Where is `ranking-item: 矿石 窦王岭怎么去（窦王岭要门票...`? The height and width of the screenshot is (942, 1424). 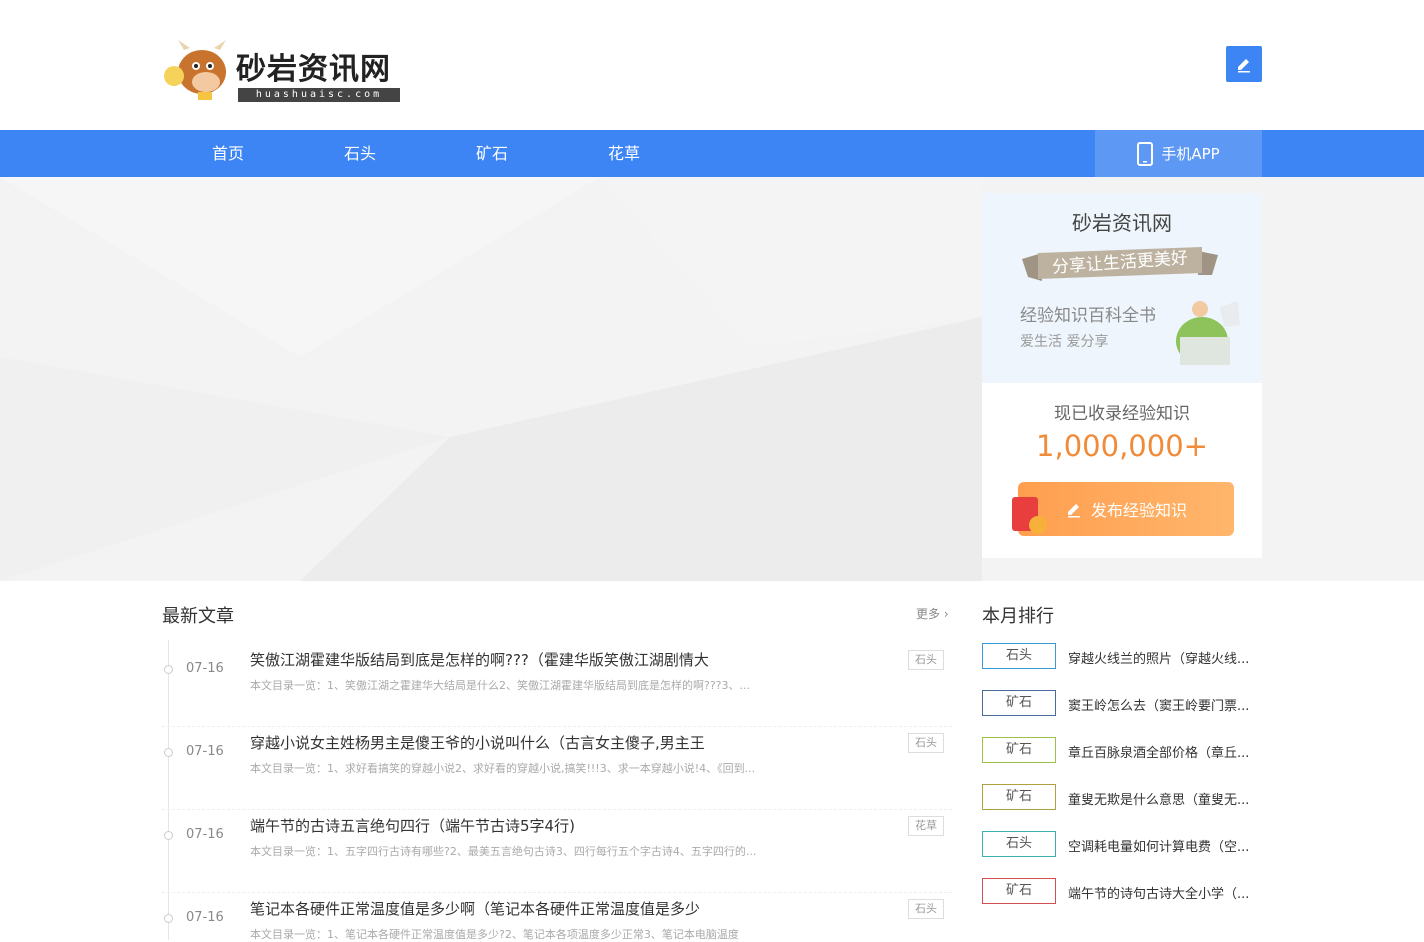
ranking-item: 矿石 窦王岭怎么去（窦王岭要门票... is located at coordinates (1122, 704).